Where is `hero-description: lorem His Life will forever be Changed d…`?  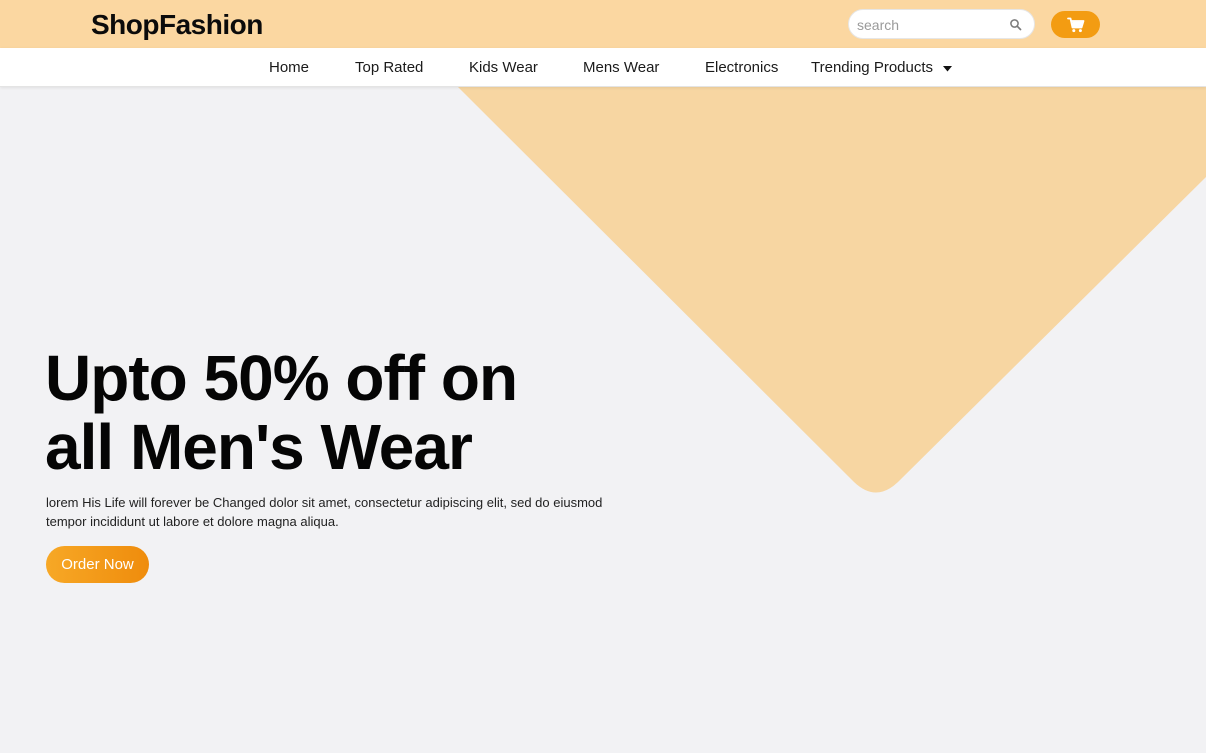 hero-description: lorem His Life will forever be Changed d… is located at coordinates (324, 512).